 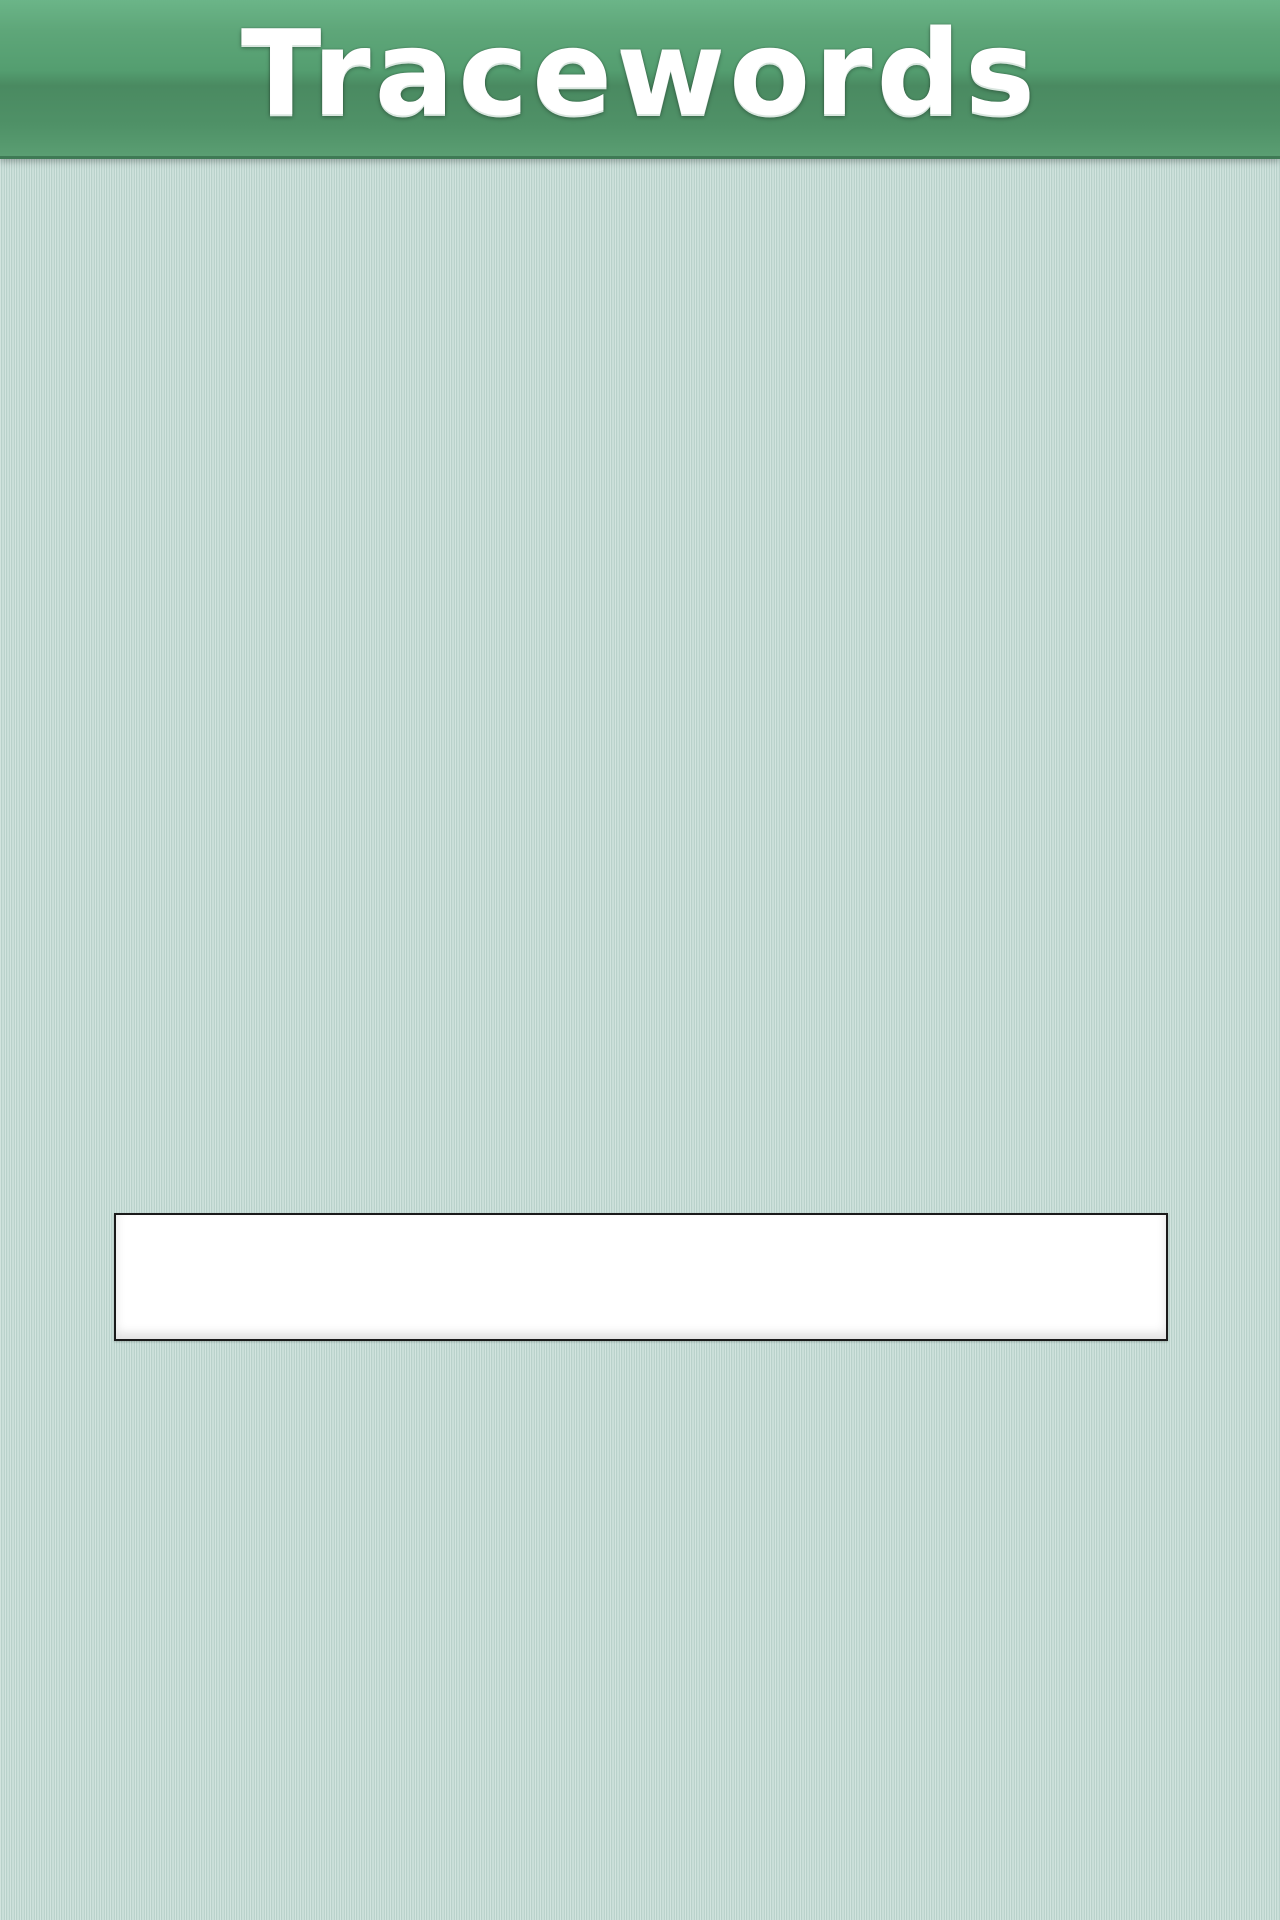 I want to click on word-input, so click(x=641, y=1277).